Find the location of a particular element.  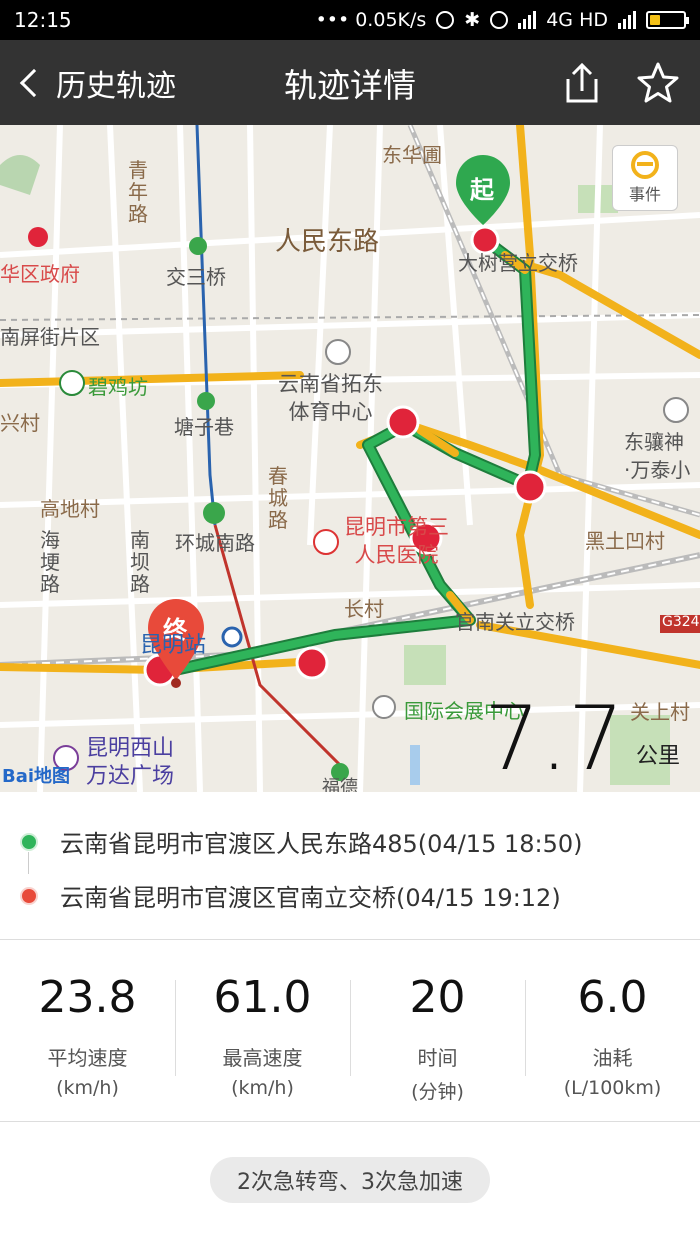

stat-duration: 20 时间 (分钟) is located at coordinates (437, 1030).